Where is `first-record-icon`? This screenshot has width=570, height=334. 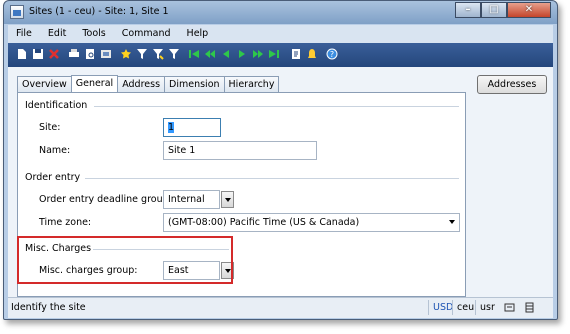
first-record-icon is located at coordinates (194, 54).